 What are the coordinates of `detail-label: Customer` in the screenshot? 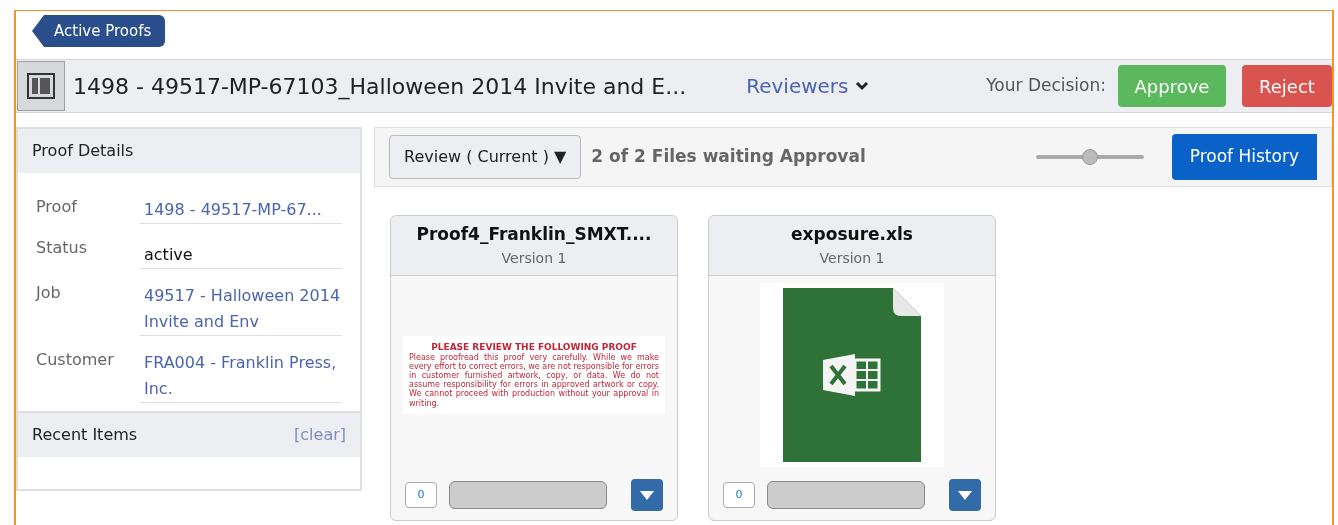 It's located at (75, 360).